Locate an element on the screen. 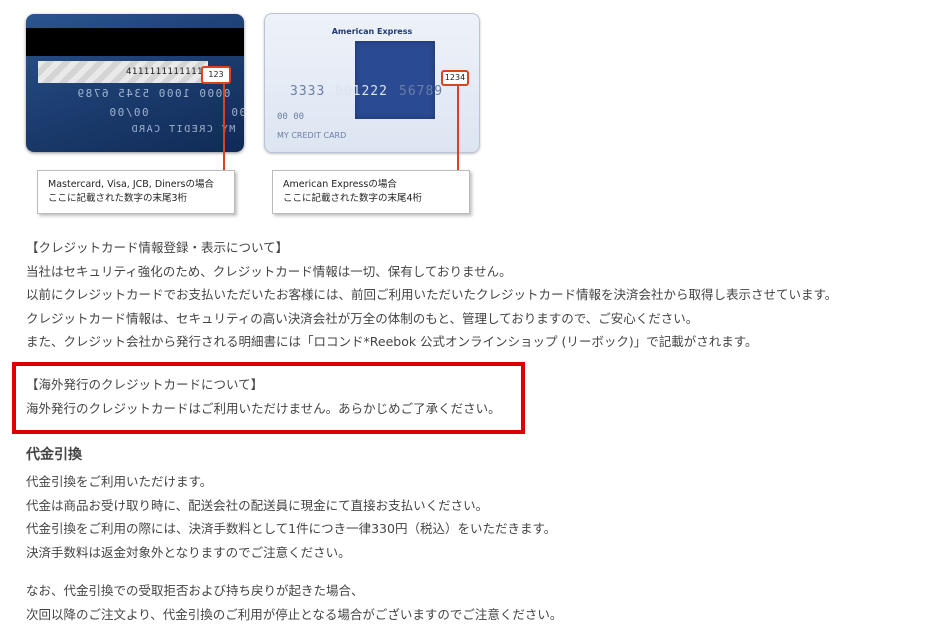 This screenshot has height=643, width=934. magnetic-stripe is located at coordinates (135, 42).